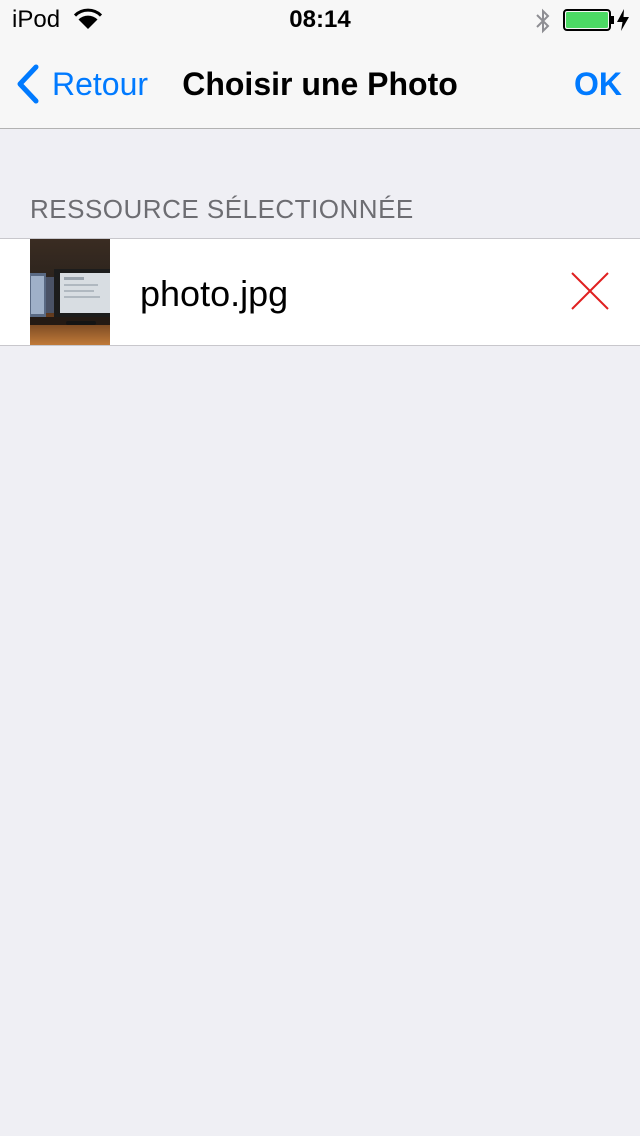 This screenshot has height=1136, width=640. What do you see at coordinates (320, 292) in the screenshot?
I see `list-item: photo.jpg` at bounding box center [320, 292].